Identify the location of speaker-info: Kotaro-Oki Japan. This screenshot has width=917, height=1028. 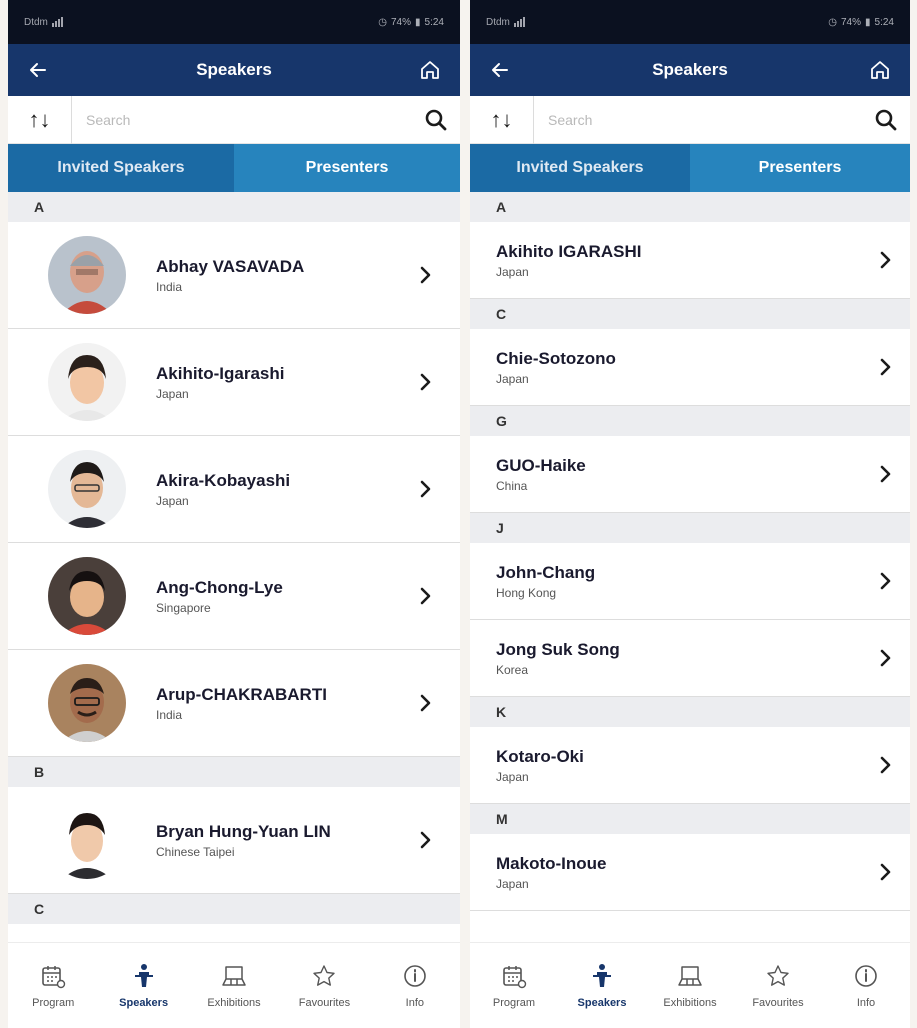
(681, 765).